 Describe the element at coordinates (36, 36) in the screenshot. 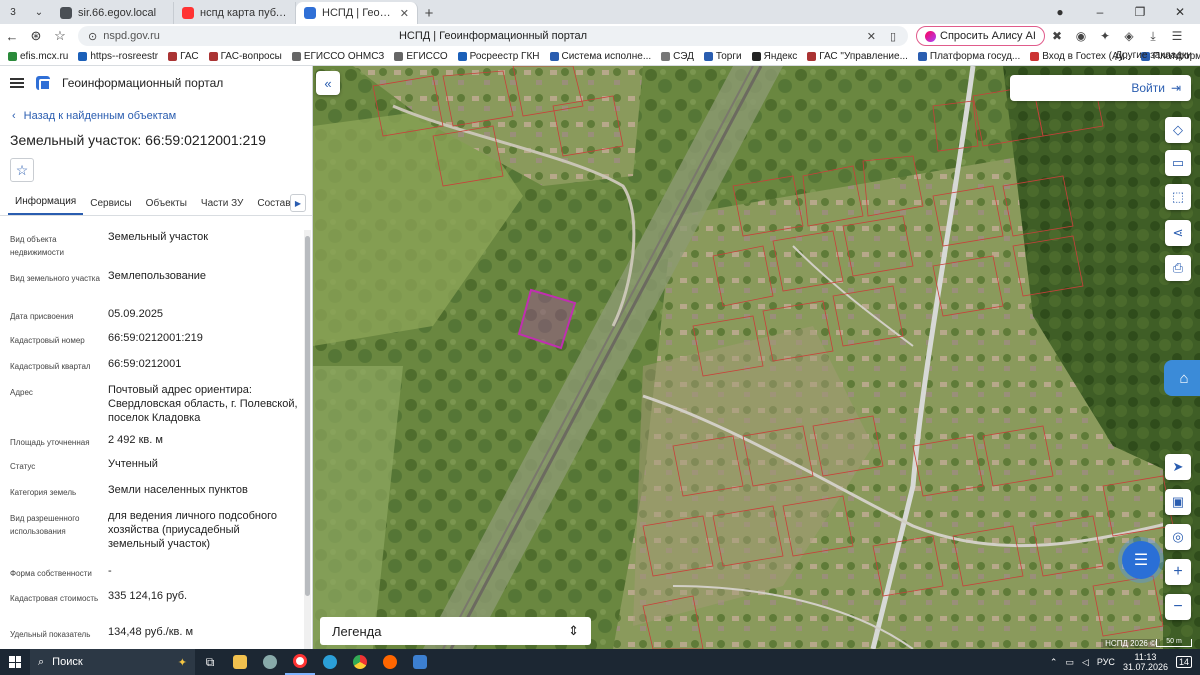

I see `shield-icon: ⊛` at that location.